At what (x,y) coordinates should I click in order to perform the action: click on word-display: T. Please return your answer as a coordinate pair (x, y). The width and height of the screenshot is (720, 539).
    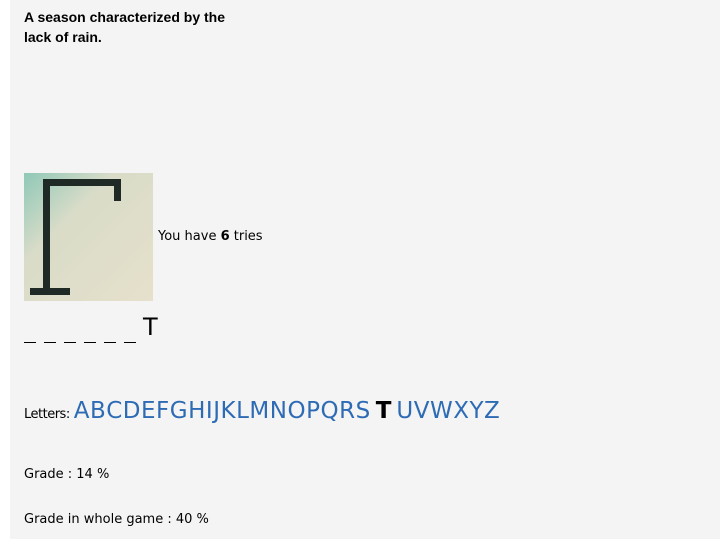
    Looking at the image, I should click on (91, 327).